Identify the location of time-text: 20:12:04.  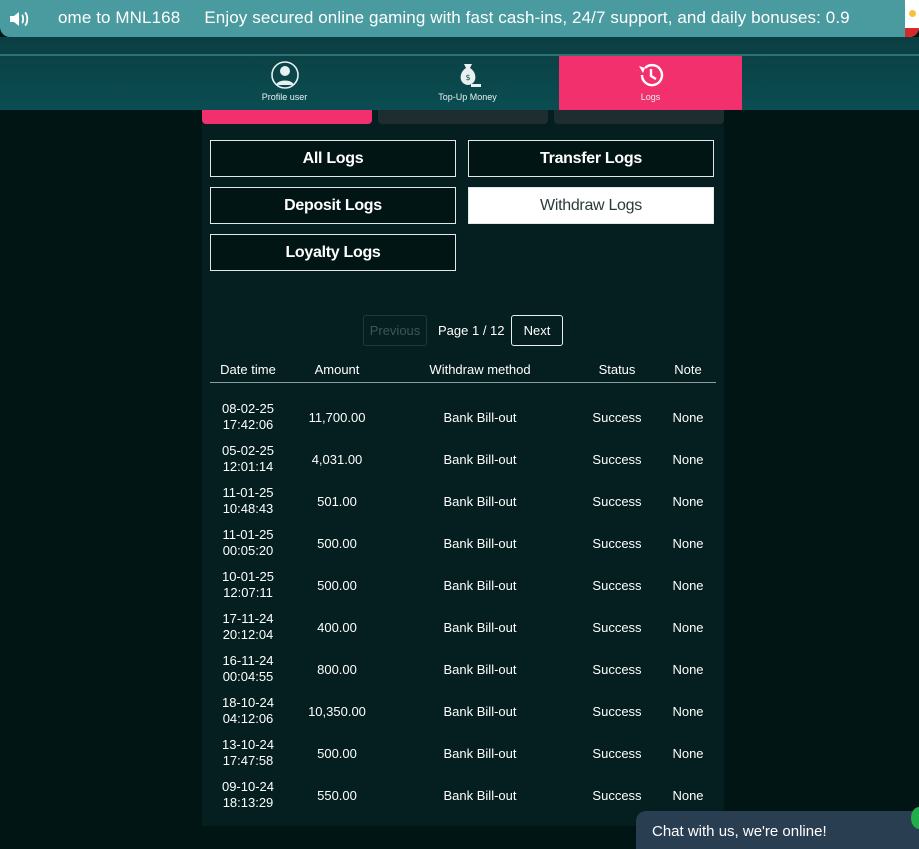
(248, 634).